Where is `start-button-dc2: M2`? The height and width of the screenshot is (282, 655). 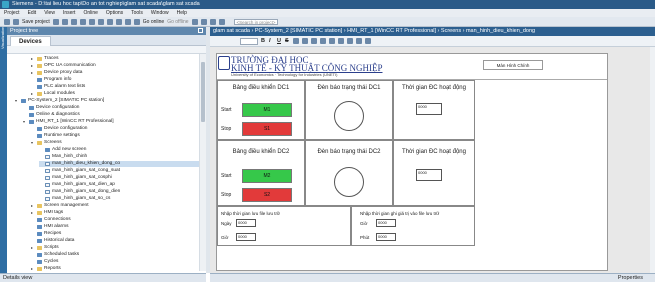
start-button-dc2: M2 is located at coordinates (267, 176).